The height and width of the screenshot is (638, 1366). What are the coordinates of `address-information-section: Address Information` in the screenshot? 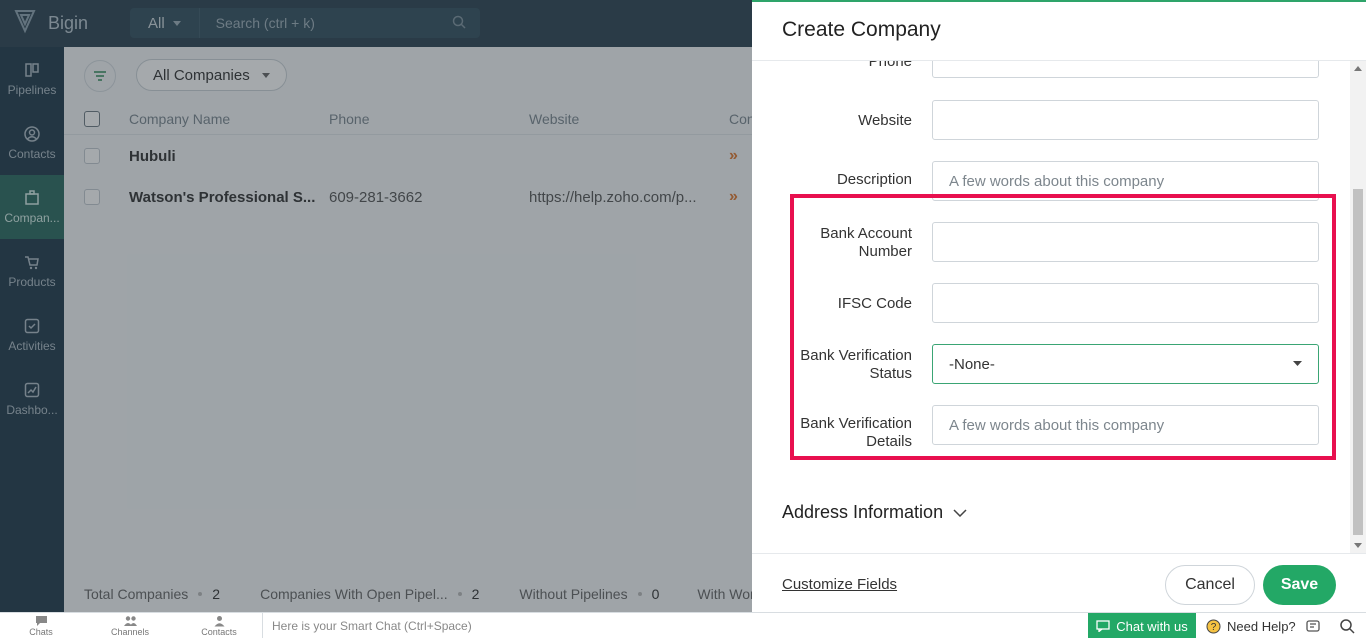 It's located at (874, 512).